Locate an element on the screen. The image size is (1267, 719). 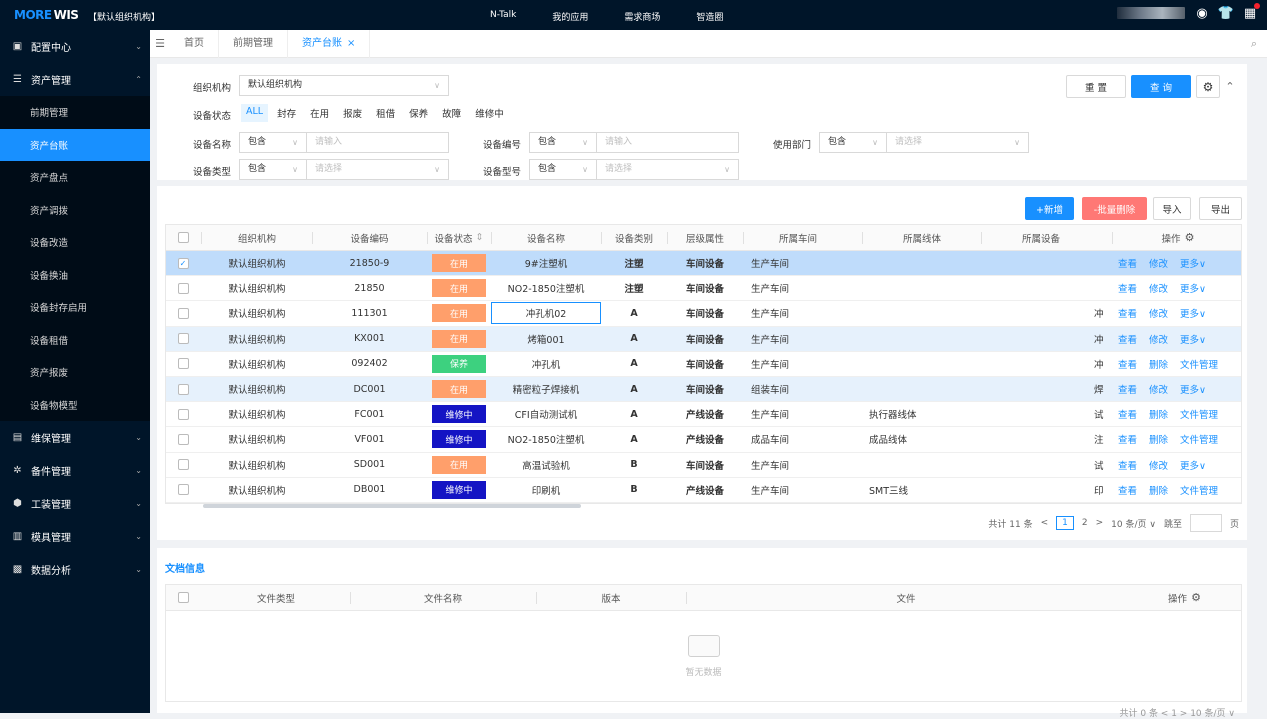
org-name: 【默认组织机构】 is located at coordinates (124, 16).